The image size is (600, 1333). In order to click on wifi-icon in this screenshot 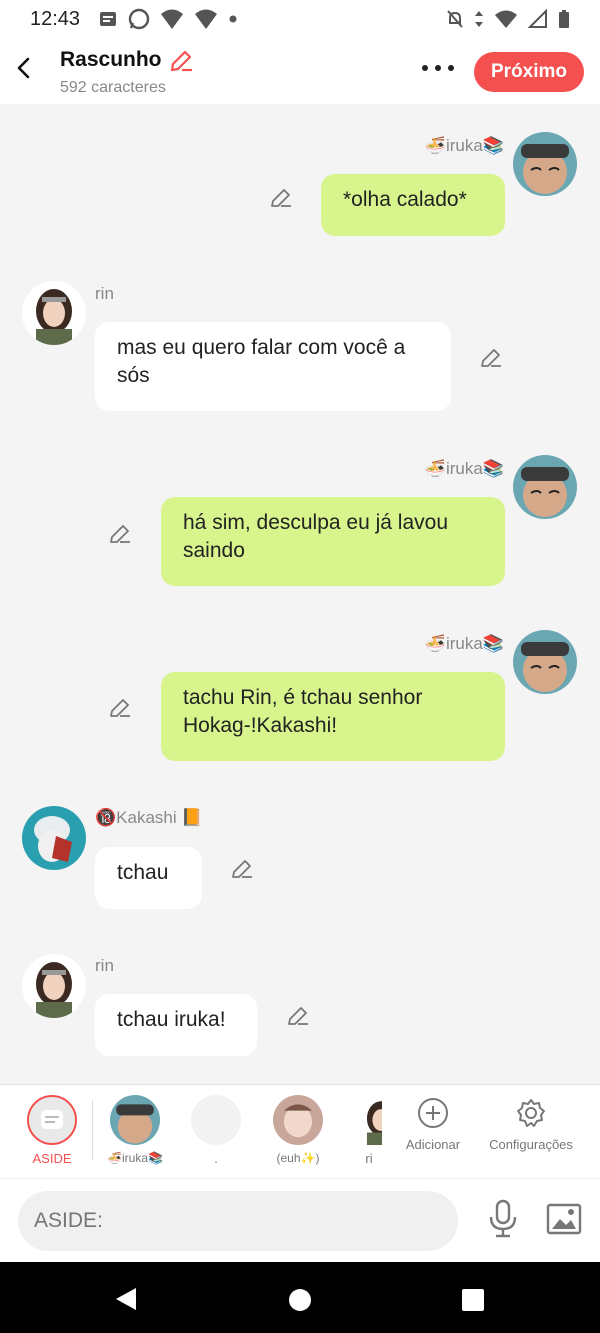, I will do `click(506, 19)`.